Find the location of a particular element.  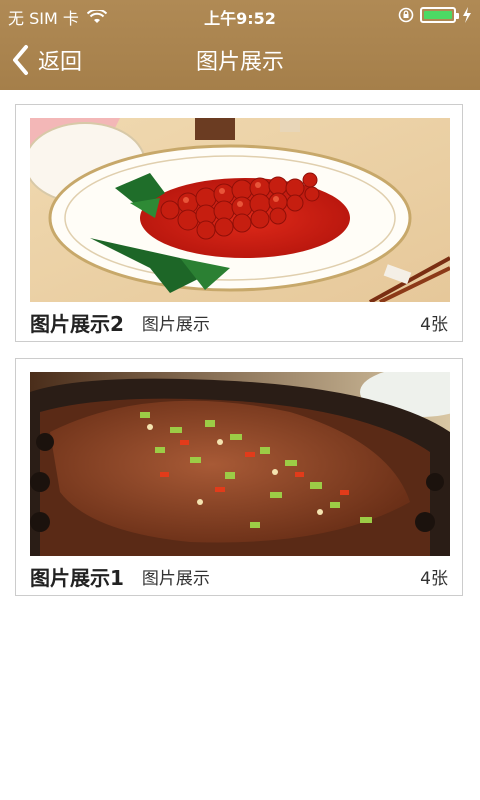

gallery-item-title: 图片展示1 is located at coordinates (77, 577).